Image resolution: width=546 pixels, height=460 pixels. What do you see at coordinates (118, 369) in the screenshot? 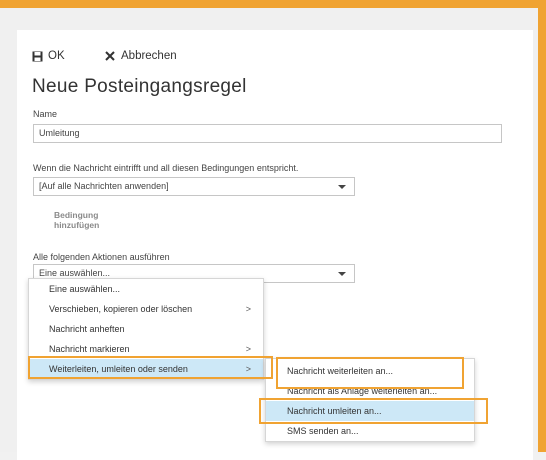
I see `menu-item-label: Weiterleiten, umleiten oder senden` at bounding box center [118, 369].